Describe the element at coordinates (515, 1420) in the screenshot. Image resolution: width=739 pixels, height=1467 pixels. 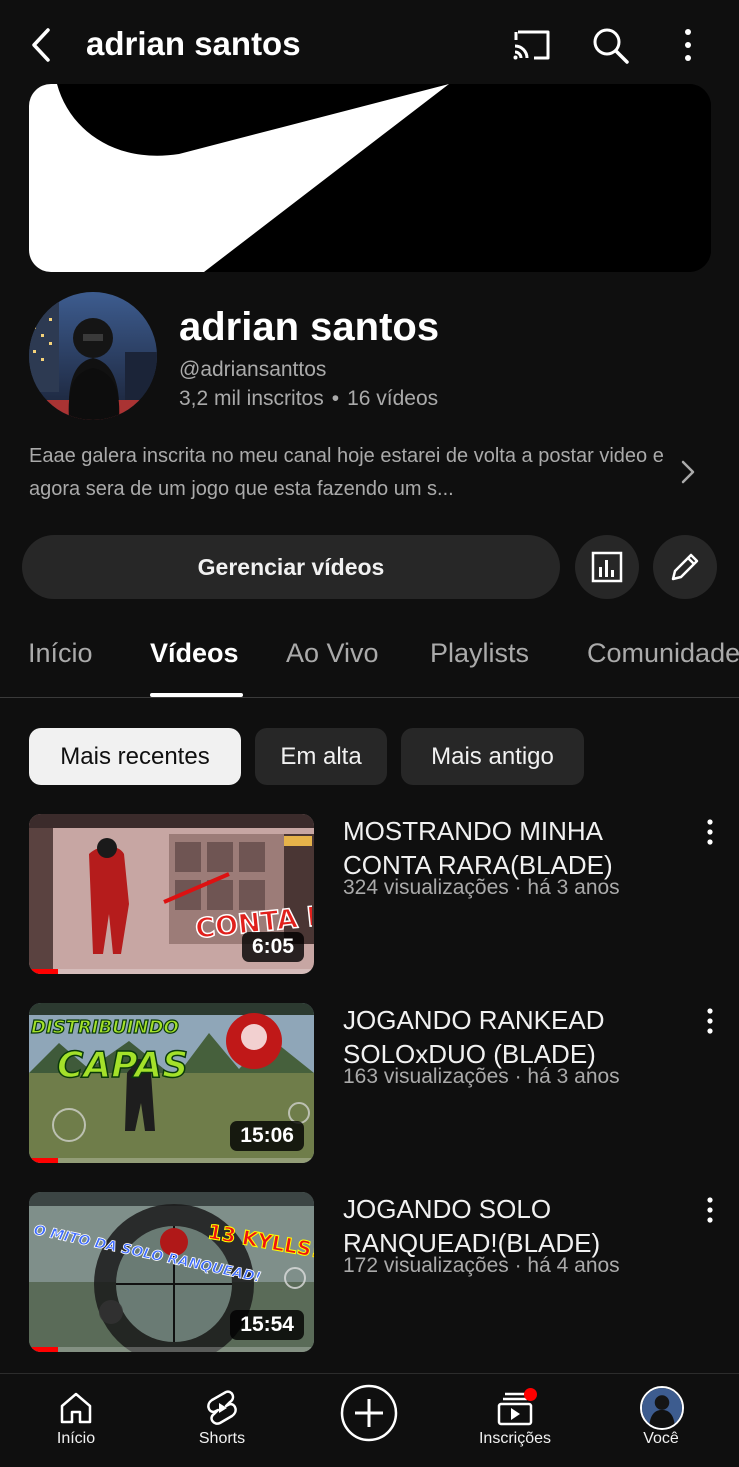
I see `nav-subscriptions: Inscrições` at that location.